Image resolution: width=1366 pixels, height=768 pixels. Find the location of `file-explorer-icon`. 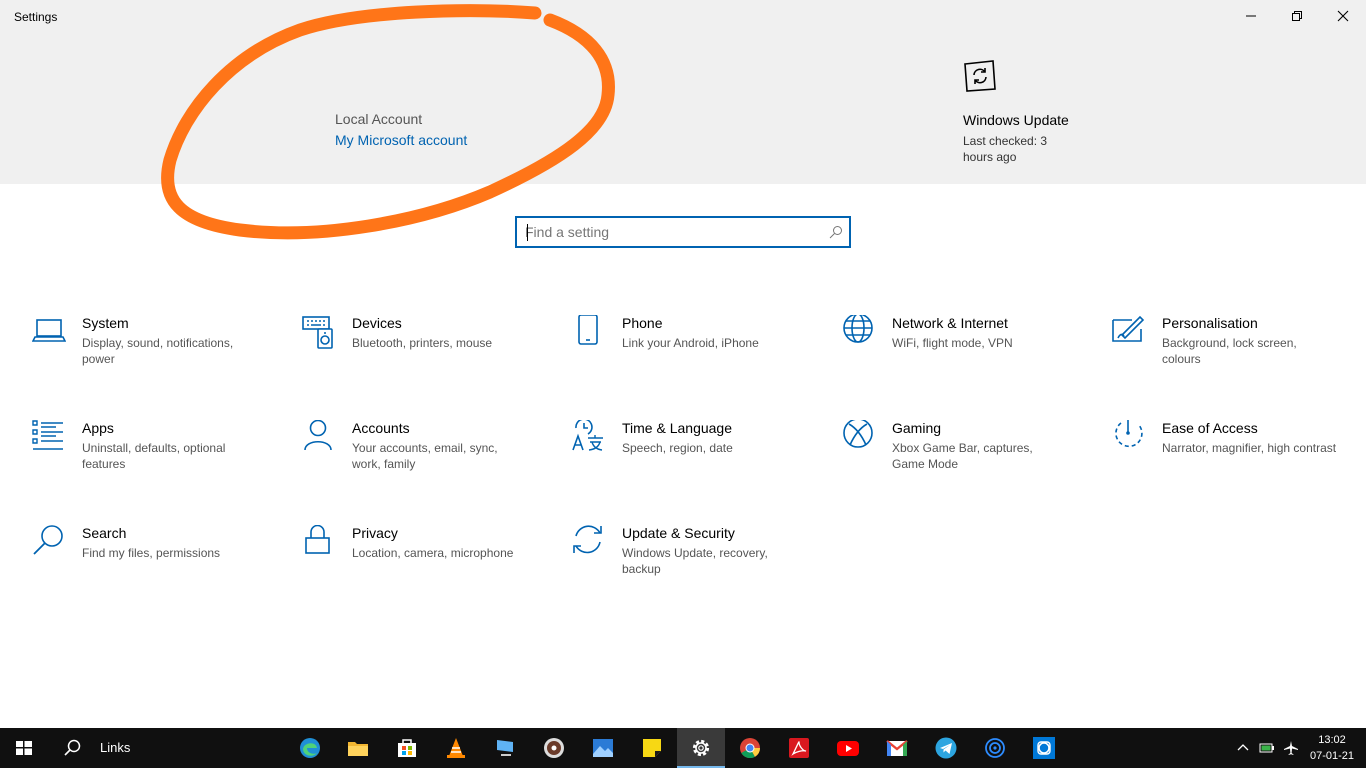

file-explorer-icon is located at coordinates (358, 749).